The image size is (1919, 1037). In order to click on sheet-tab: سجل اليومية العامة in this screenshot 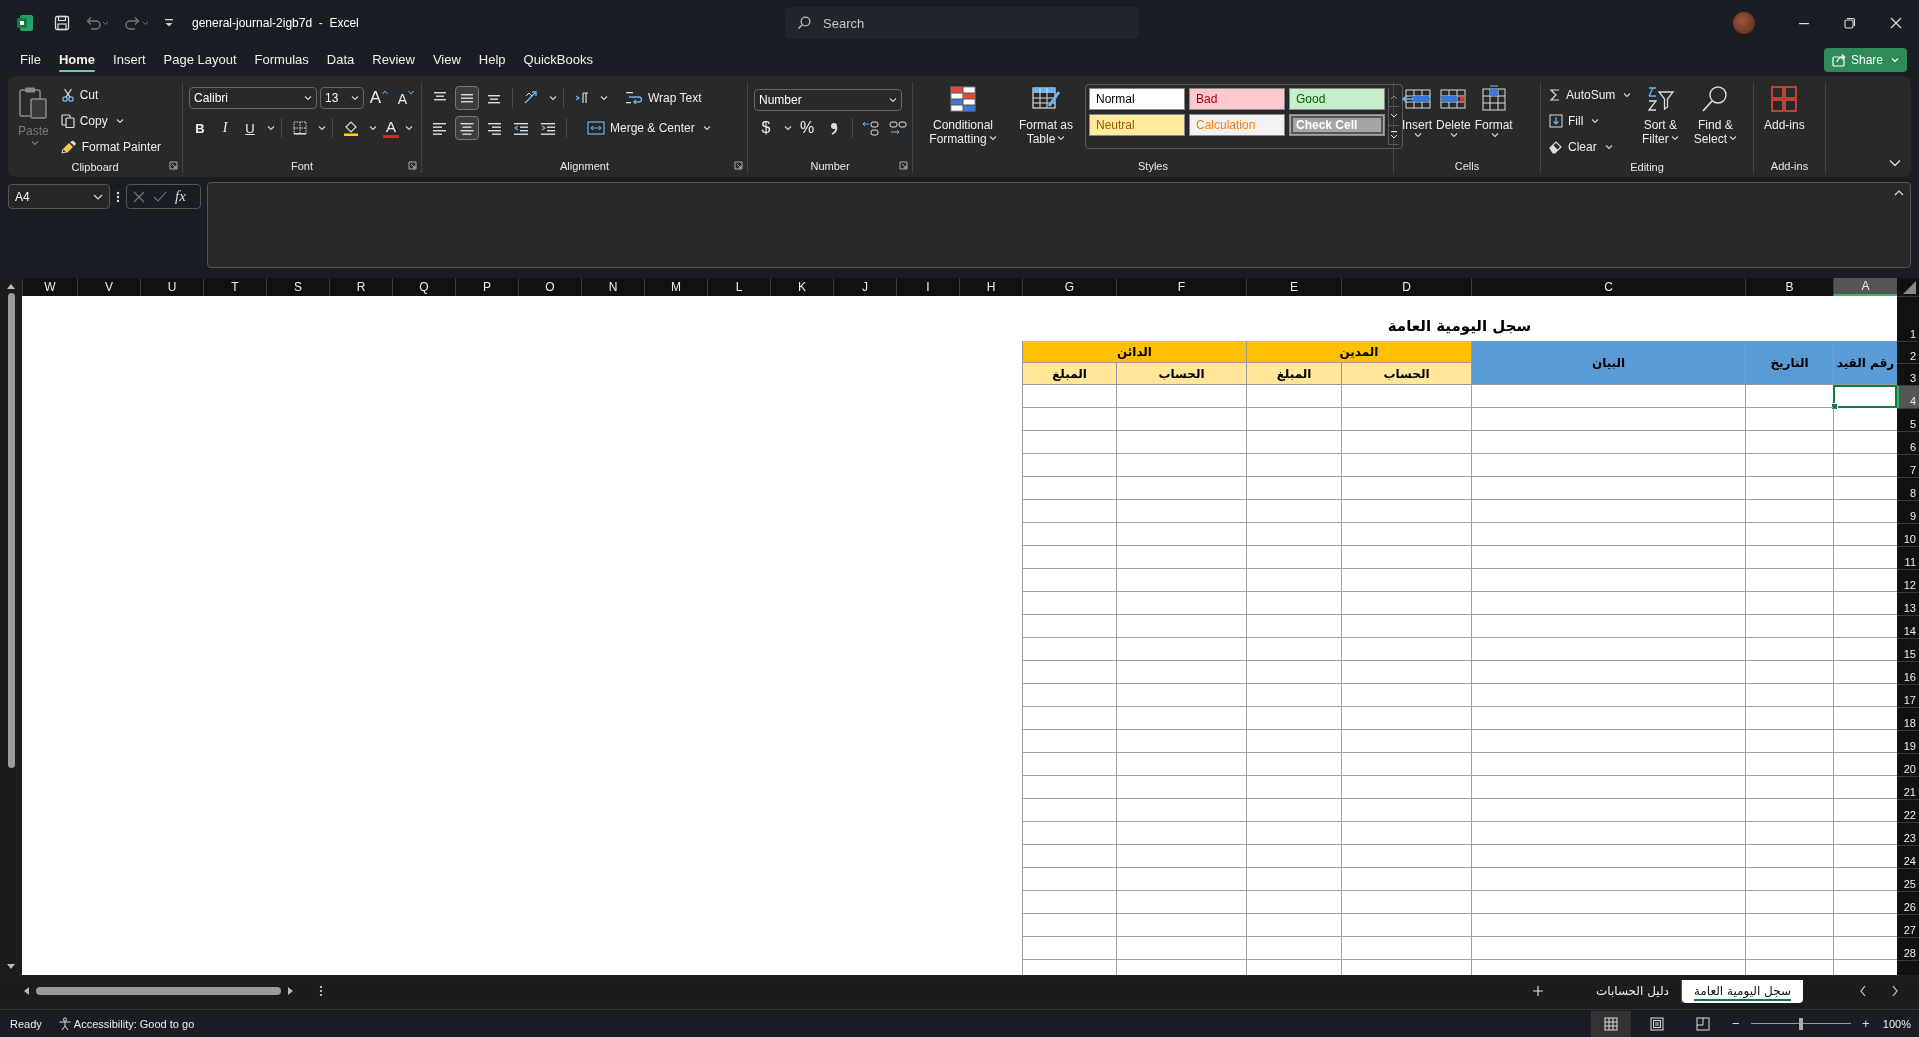, I will do `click(1742, 991)`.